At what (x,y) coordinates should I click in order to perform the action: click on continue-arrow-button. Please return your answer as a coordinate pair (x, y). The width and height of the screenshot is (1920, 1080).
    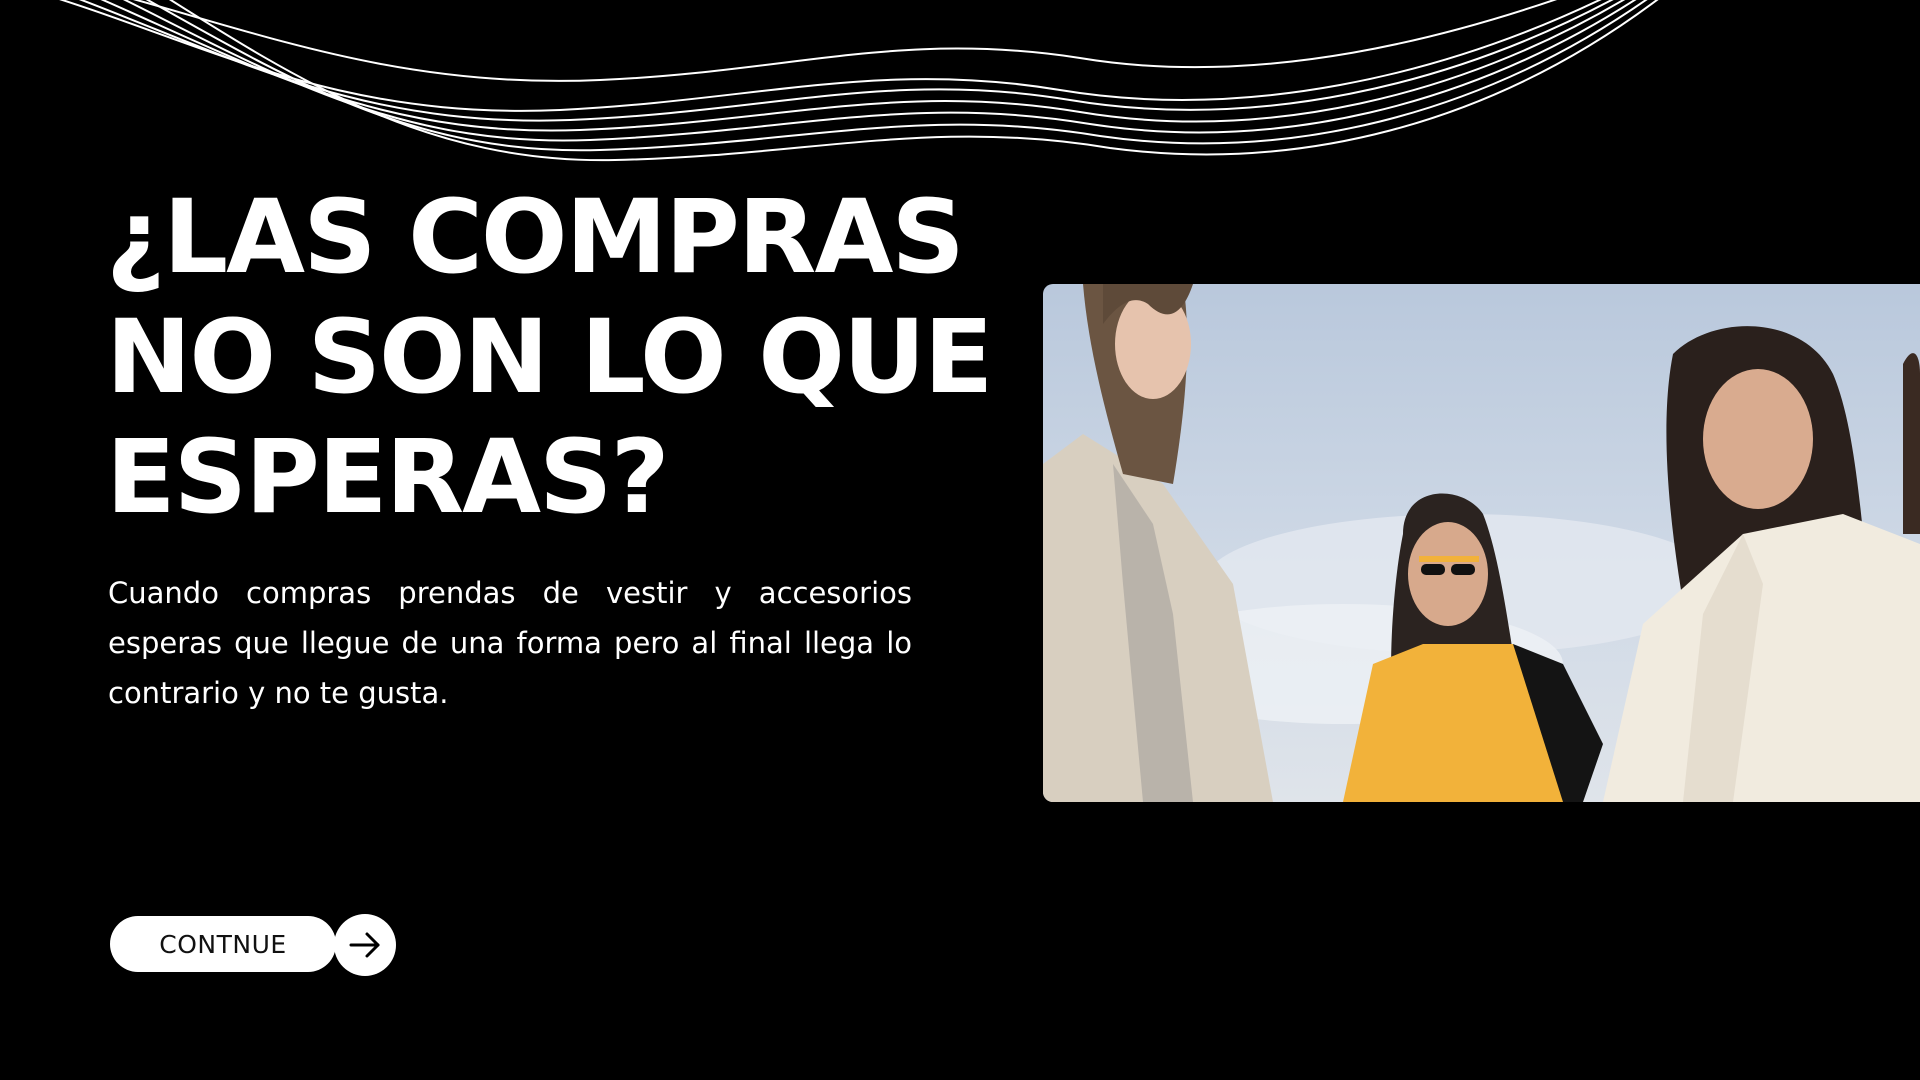
    Looking at the image, I should click on (365, 945).